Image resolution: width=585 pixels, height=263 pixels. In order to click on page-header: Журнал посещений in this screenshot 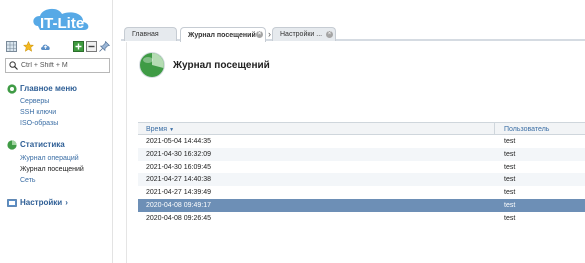, I will do `click(203, 65)`.